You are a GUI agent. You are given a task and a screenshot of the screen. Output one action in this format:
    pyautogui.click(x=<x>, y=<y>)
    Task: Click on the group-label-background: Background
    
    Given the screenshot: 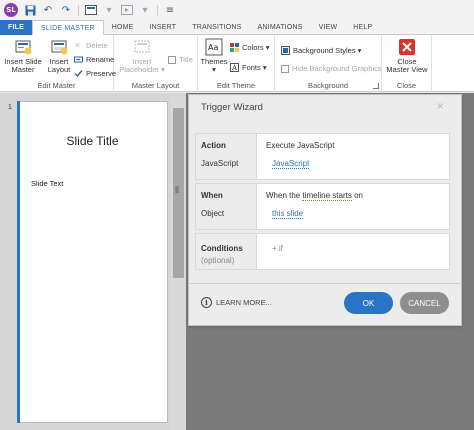 What is the action you would take?
    pyautogui.click(x=328, y=85)
    